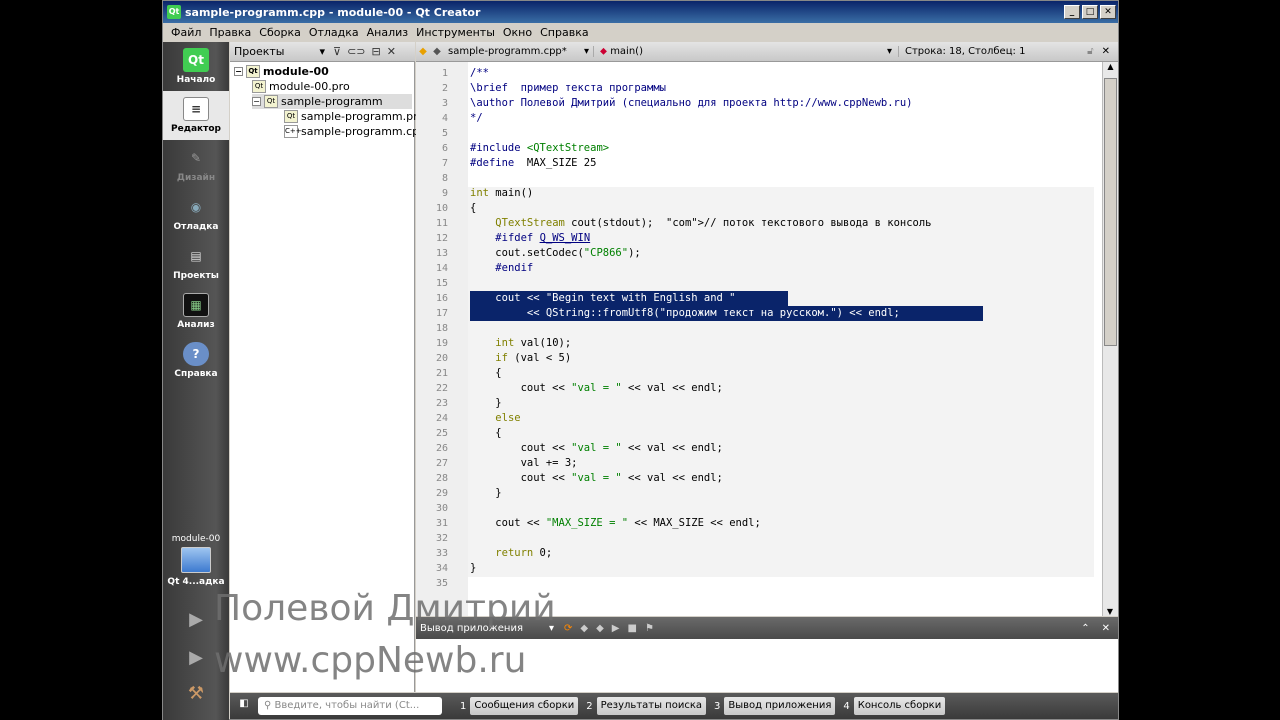 This screenshot has height=720, width=1280. What do you see at coordinates (783, 343) in the screenshot?
I see `code-line: int val(10);` at bounding box center [783, 343].